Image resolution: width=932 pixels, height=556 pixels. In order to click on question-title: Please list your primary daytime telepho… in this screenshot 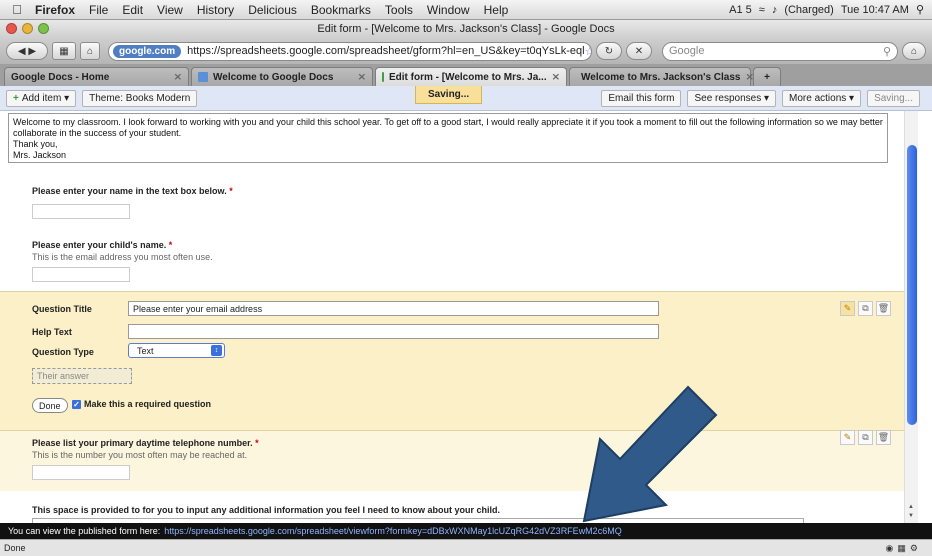, I will do `click(145, 443)`.